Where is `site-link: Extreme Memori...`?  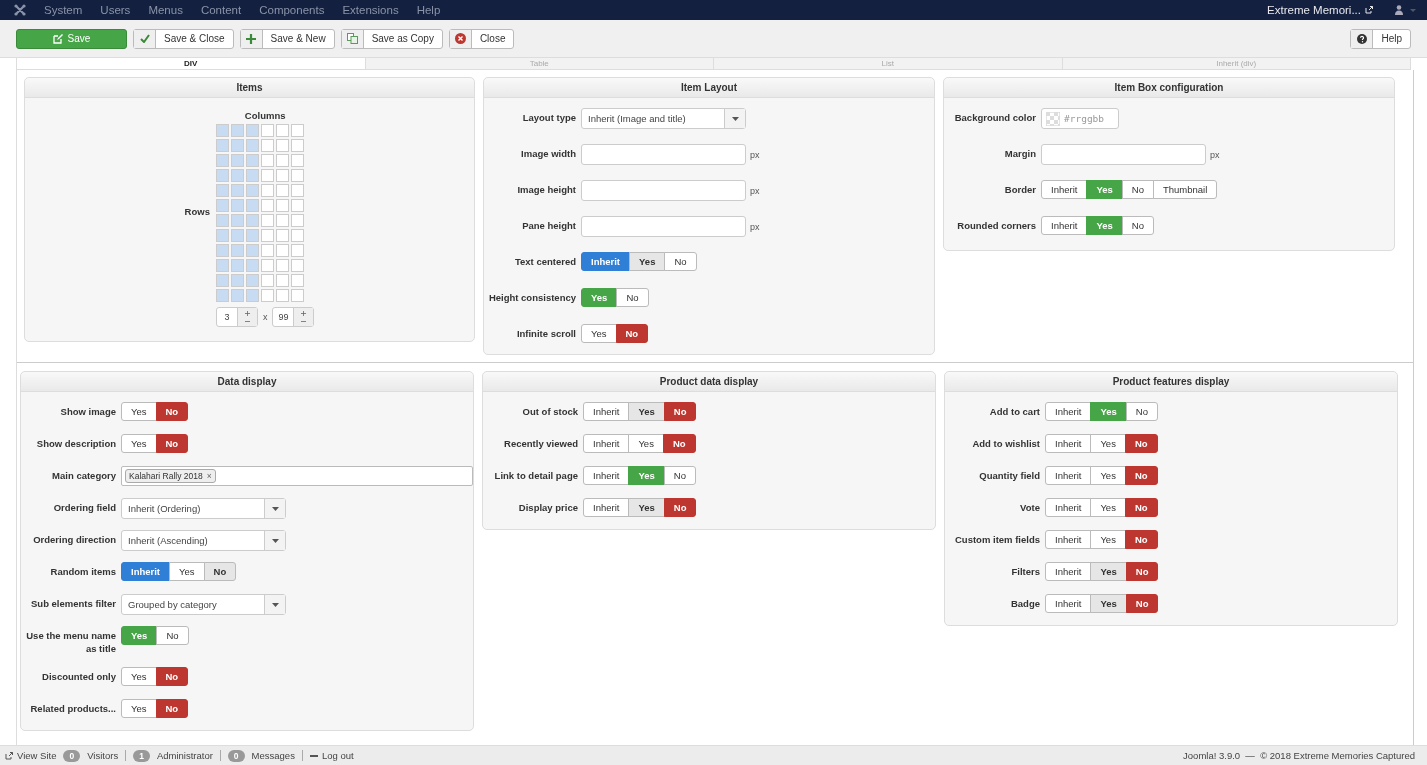
site-link: Extreme Memori... is located at coordinates (1320, 10).